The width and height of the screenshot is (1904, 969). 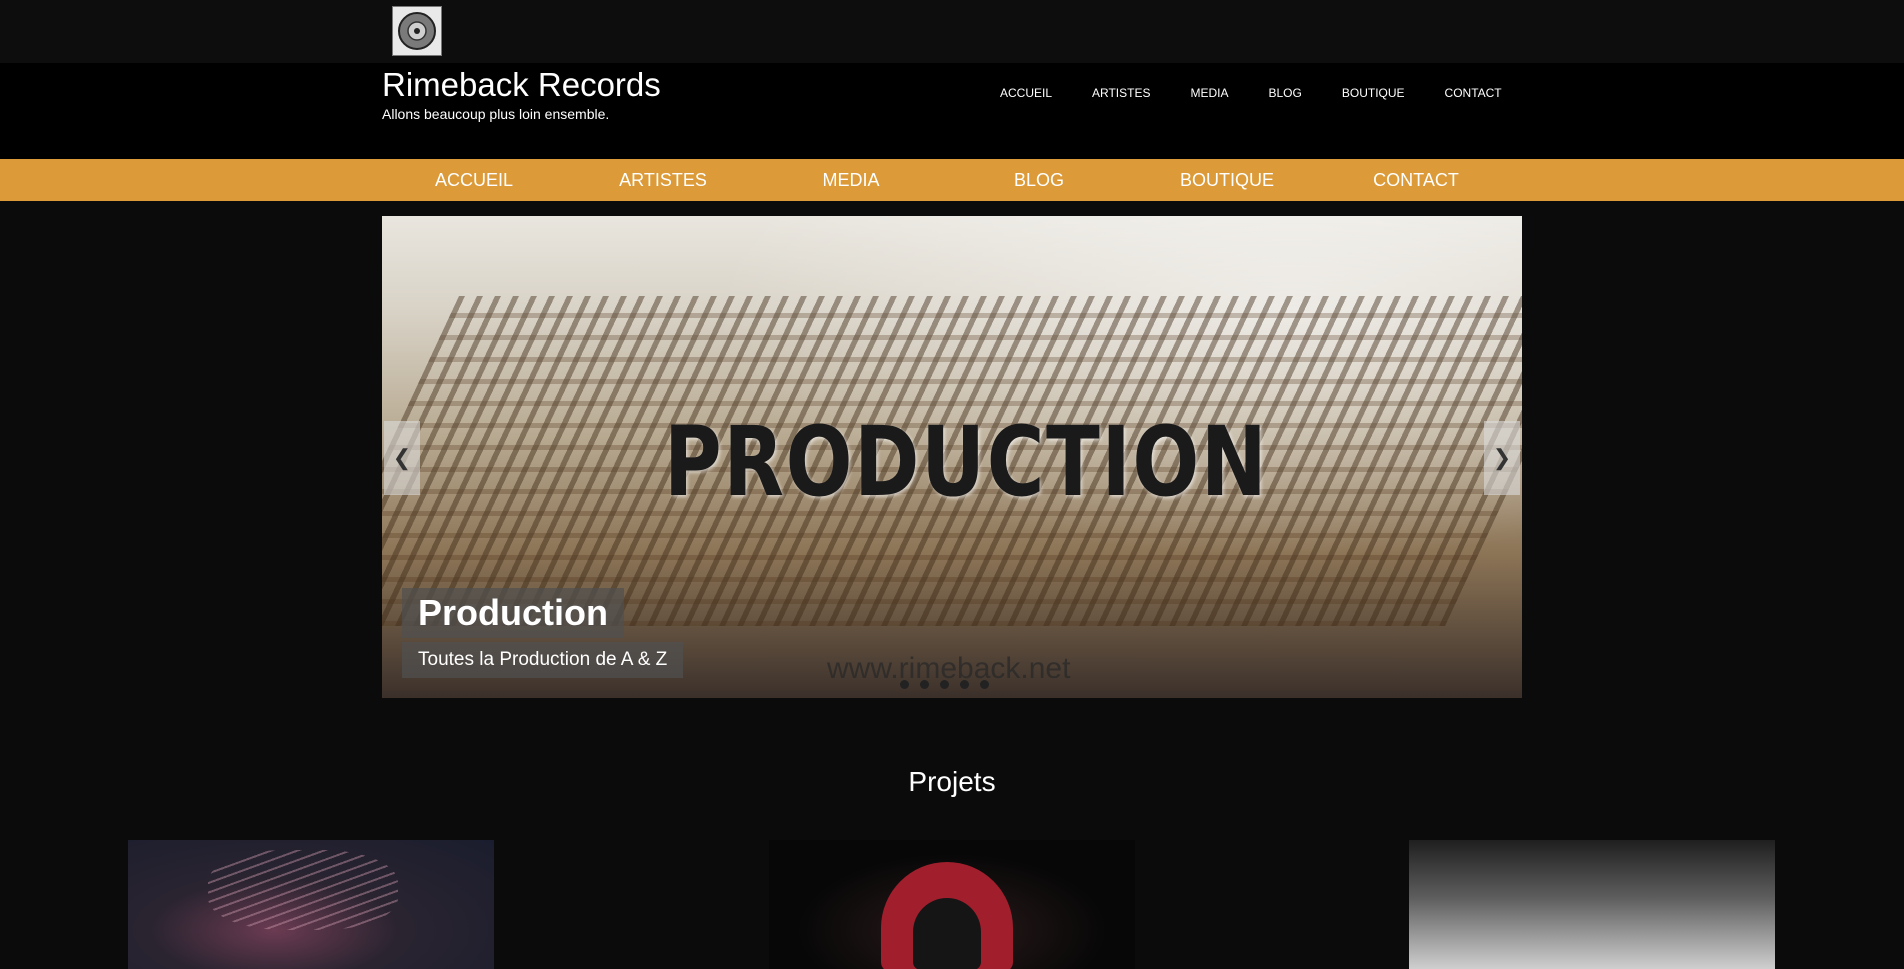 I want to click on slider-prev-button: ❮, so click(x=402, y=458).